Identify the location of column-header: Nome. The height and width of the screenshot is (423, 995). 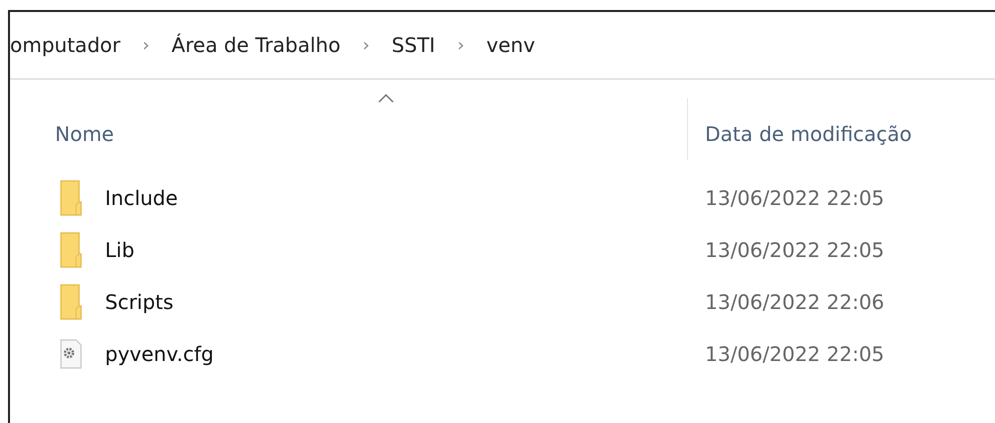
(84, 134).